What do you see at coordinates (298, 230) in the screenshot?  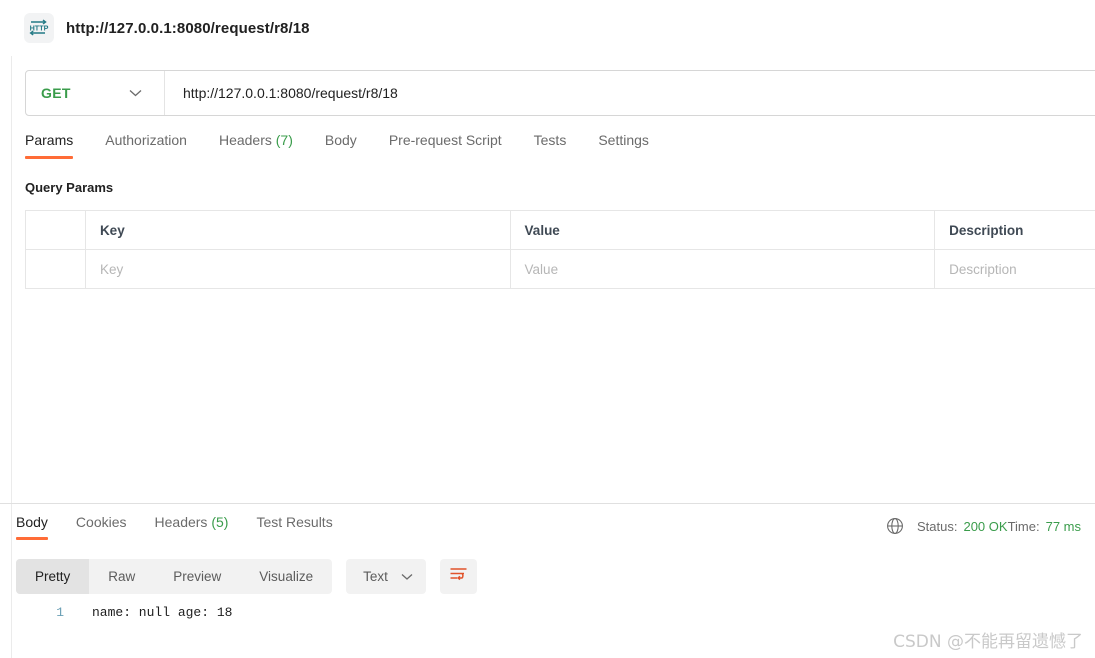 I see `header-cell-key: Key` at bounding box center [298, 230].